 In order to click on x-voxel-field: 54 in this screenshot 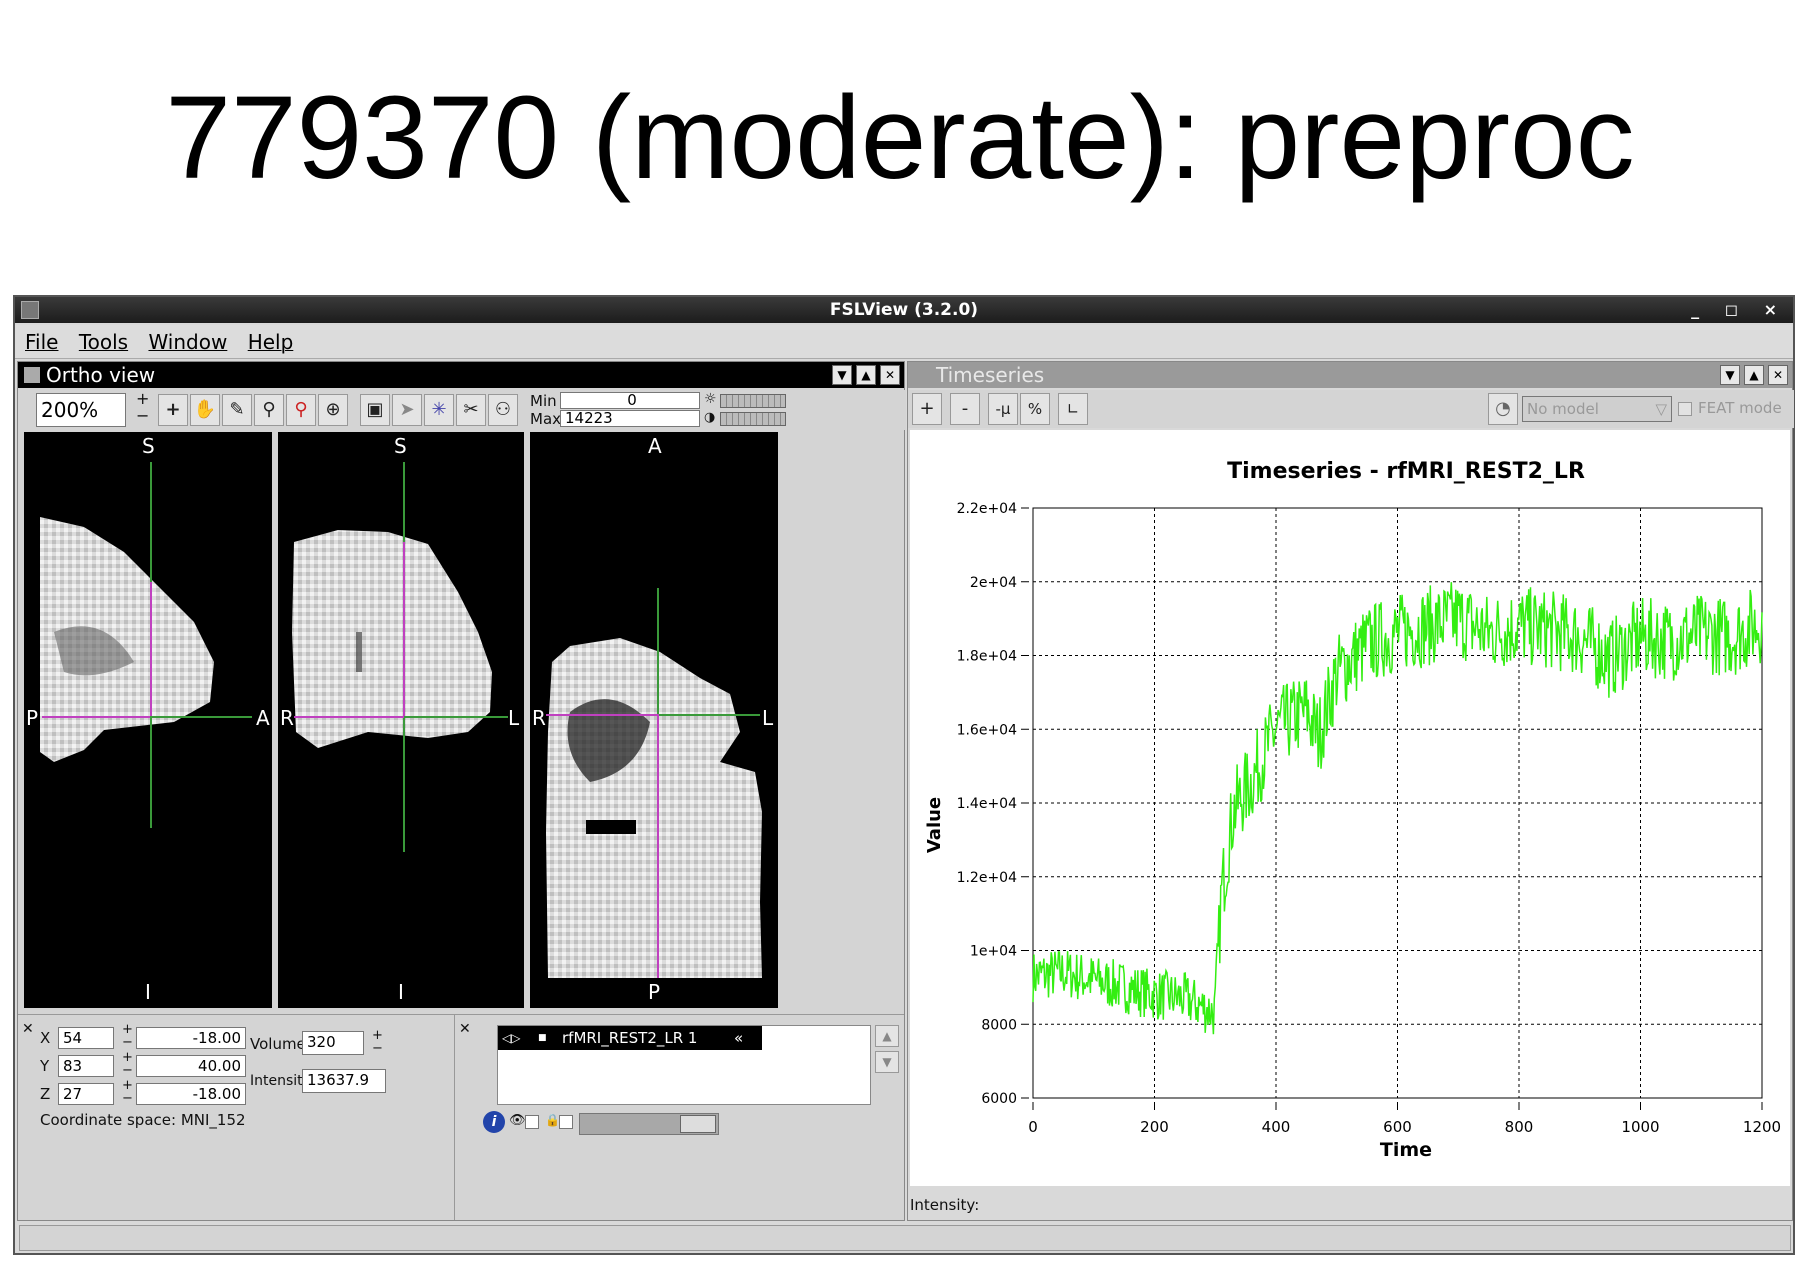, I will do `click(86, 1038)`.